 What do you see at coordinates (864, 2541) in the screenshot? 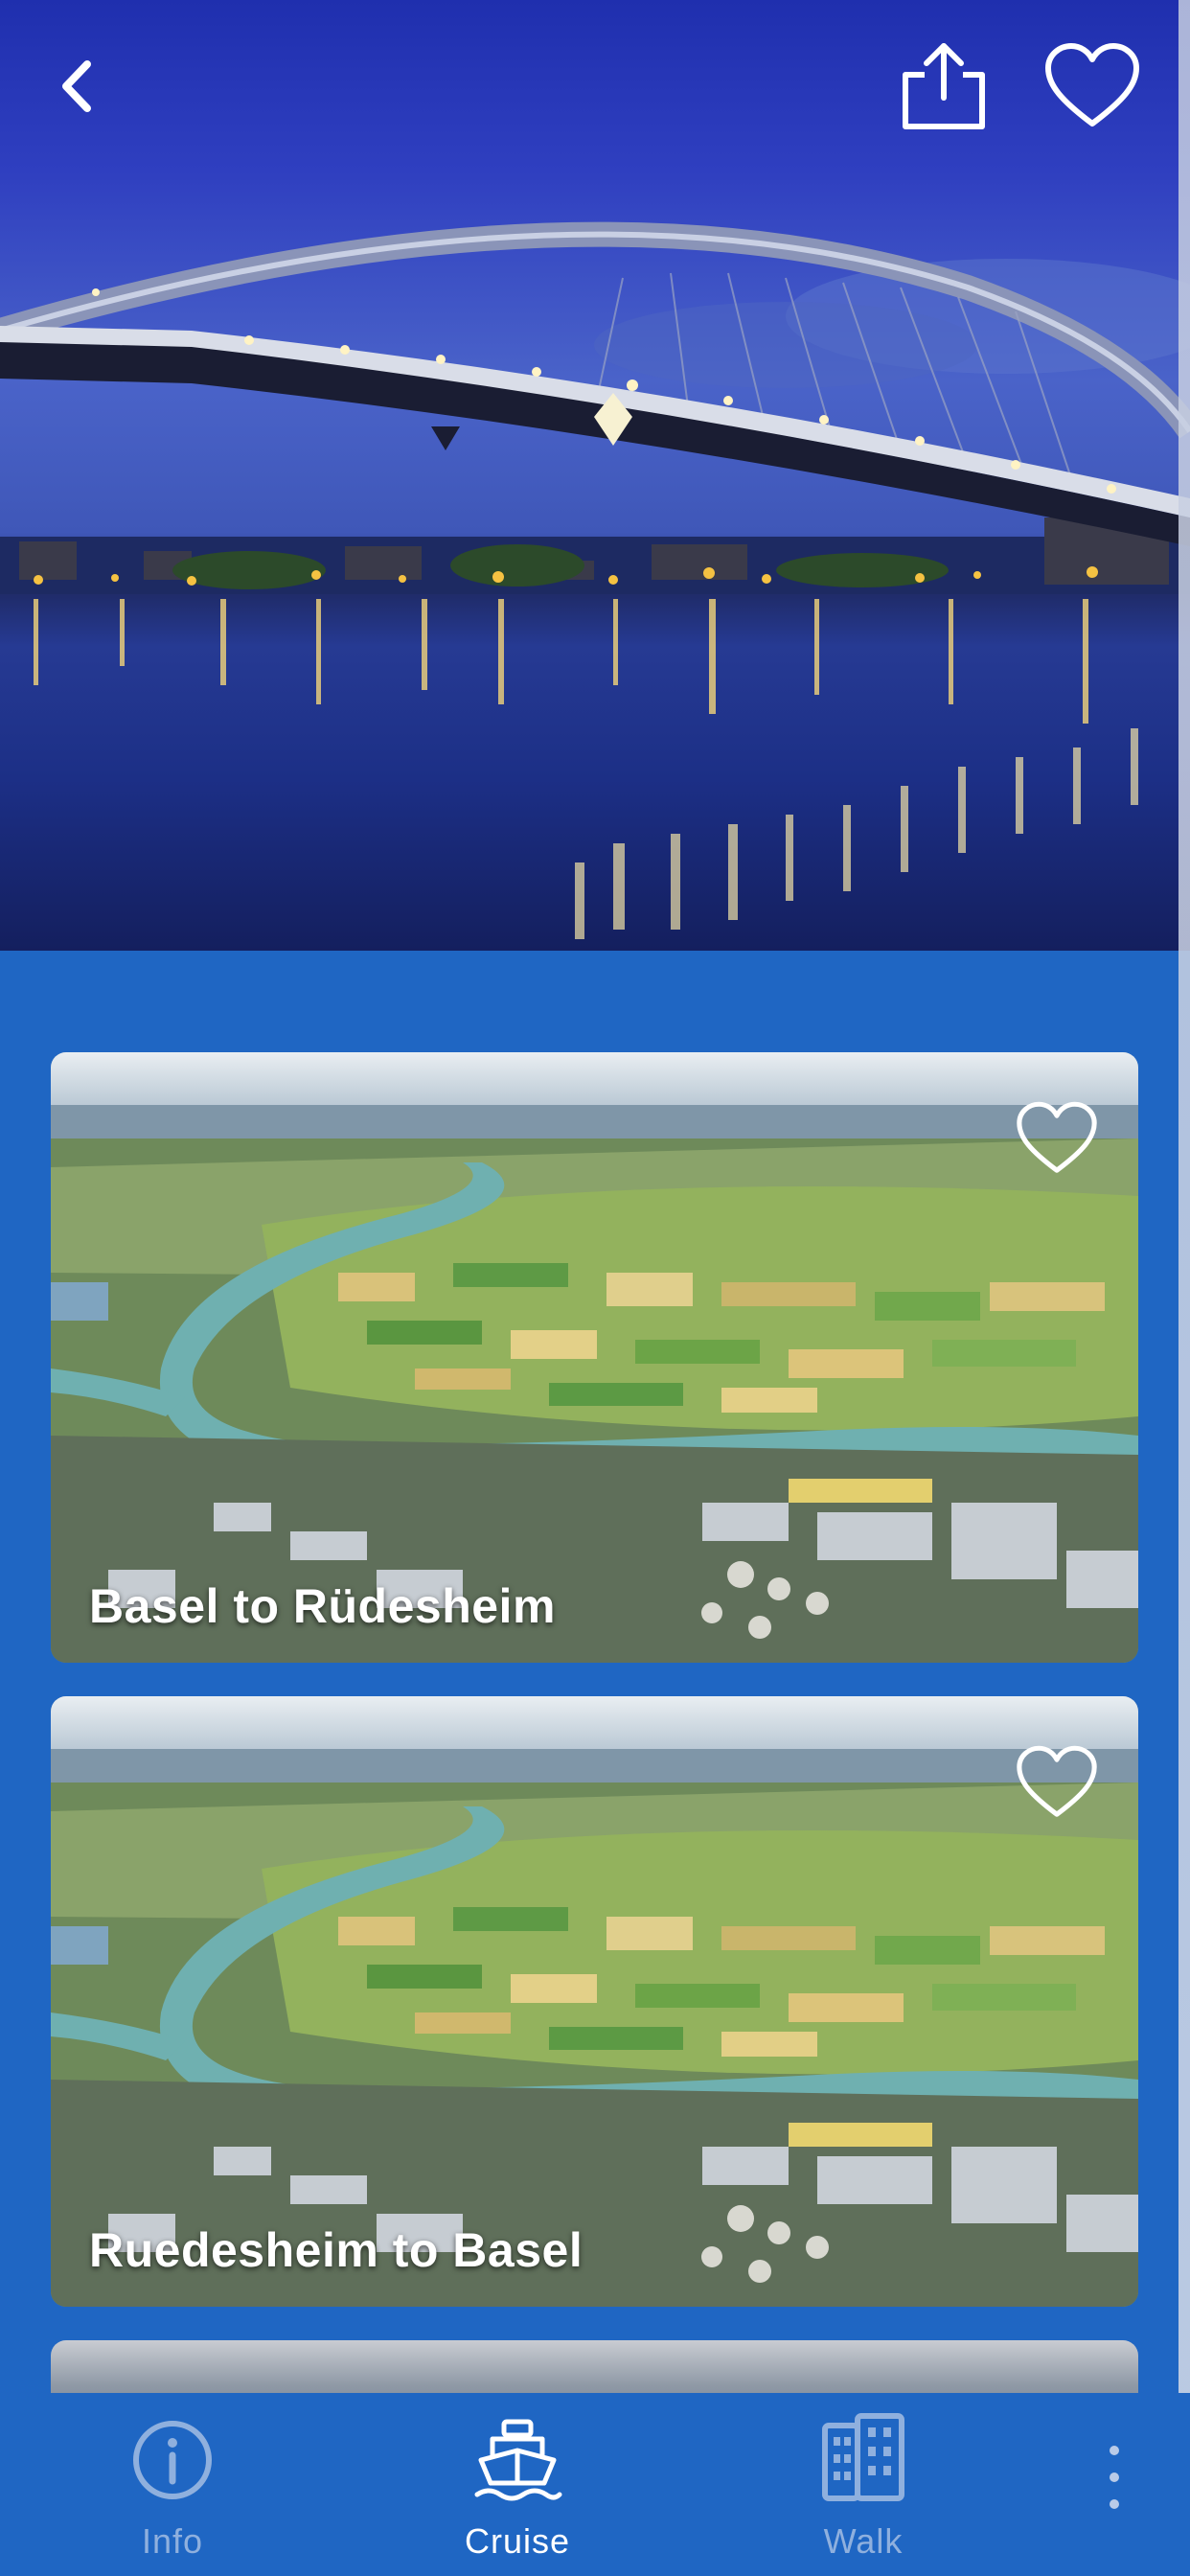
I see `tab-label: Walk` at bounding box center [864, 2541].